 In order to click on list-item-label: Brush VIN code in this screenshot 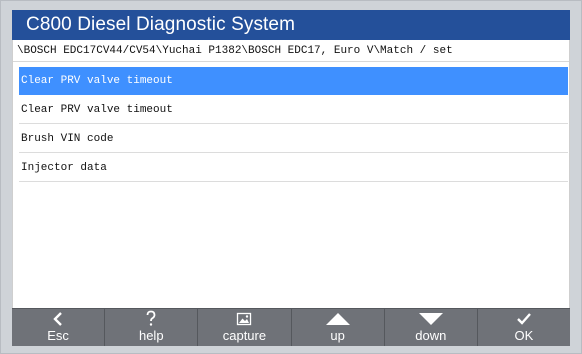, I will do `click(67, 139)`.